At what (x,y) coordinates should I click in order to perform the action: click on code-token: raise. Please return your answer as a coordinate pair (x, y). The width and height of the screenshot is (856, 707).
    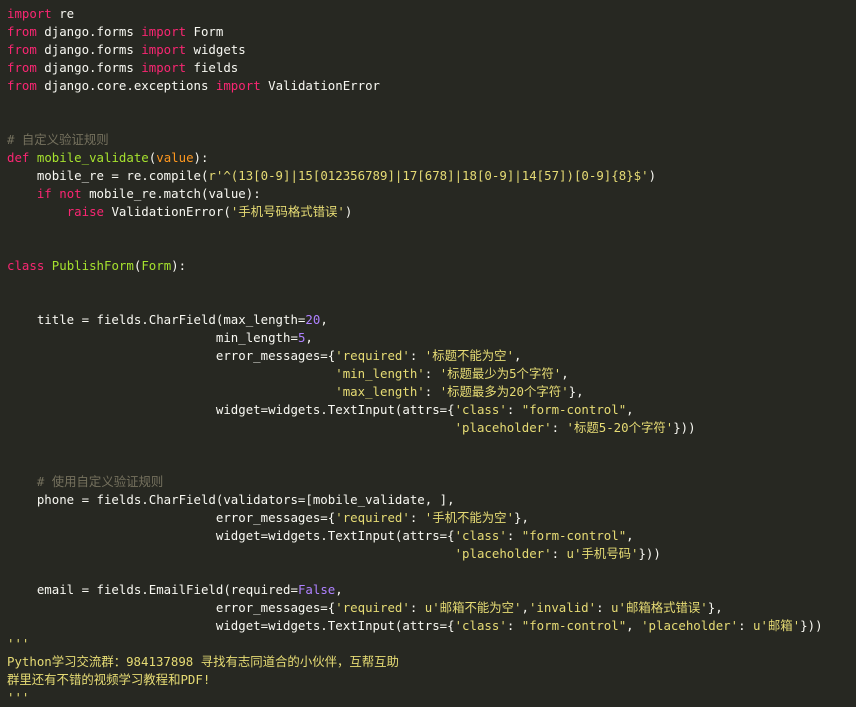
    Looking at the image, I should click on (85, 211).